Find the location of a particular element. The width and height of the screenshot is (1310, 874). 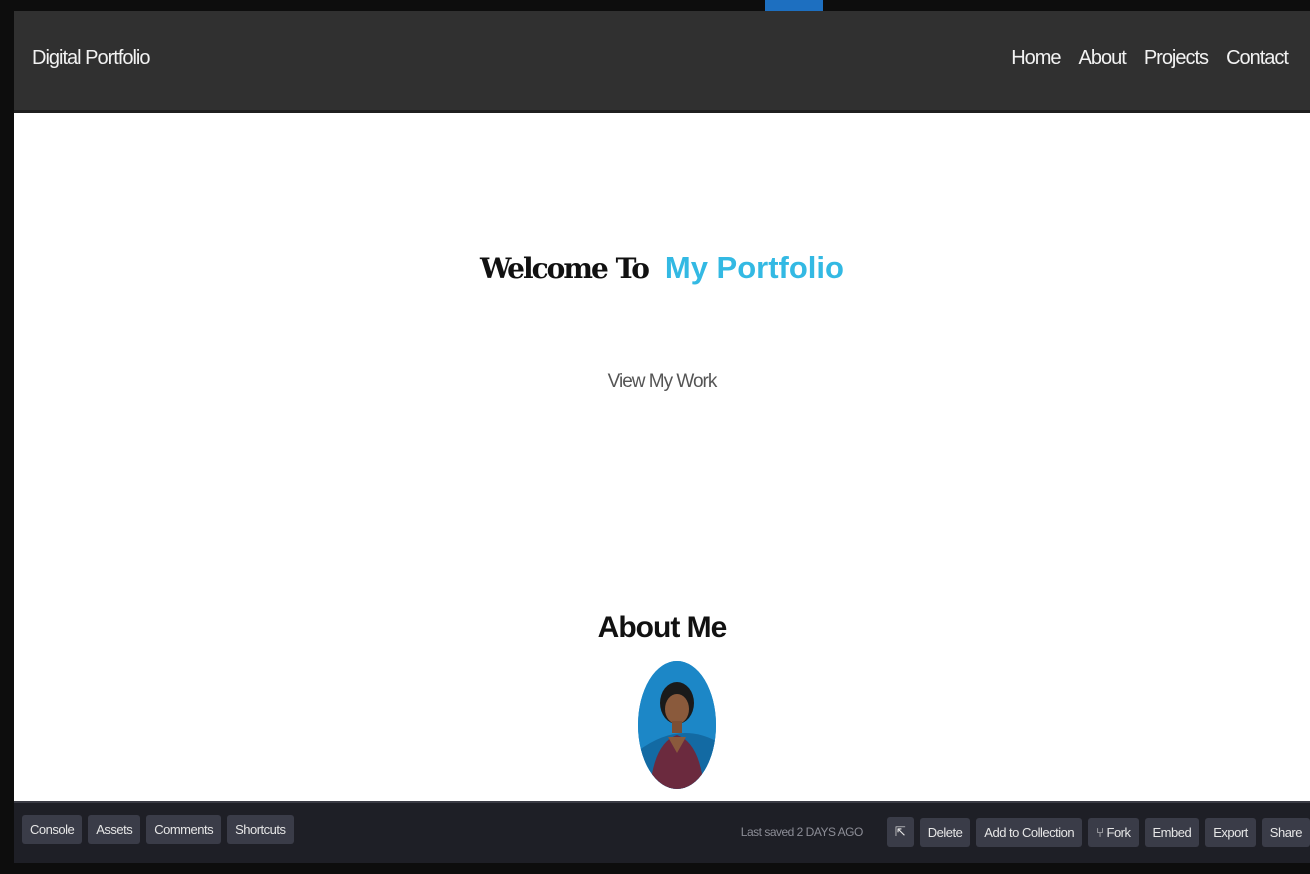

fork-button: ⑂ Fork is located at coordinates (1113, 832).